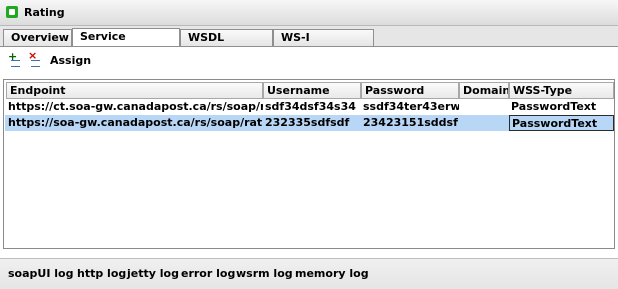  I want to click on column-header-domain: Domain, so click(484, 90).